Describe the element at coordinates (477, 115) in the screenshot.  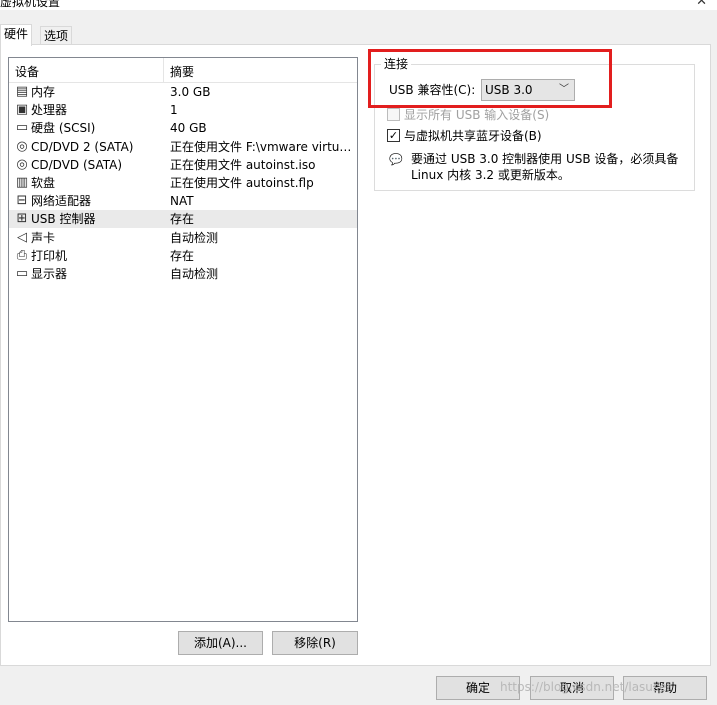
I see `show-all-usb-label: 显示所有 USB 输入设备(S)` at that location.